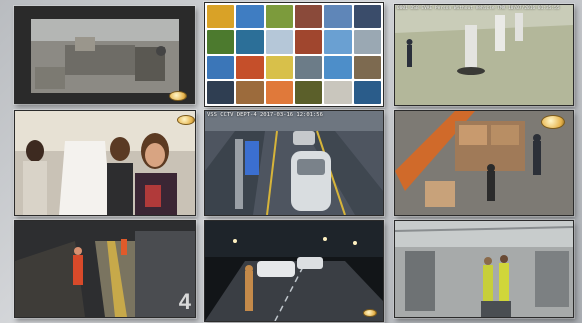 This screenshot has width=582, height=323. I want to click on rooftop-scene, so click(104, 55).